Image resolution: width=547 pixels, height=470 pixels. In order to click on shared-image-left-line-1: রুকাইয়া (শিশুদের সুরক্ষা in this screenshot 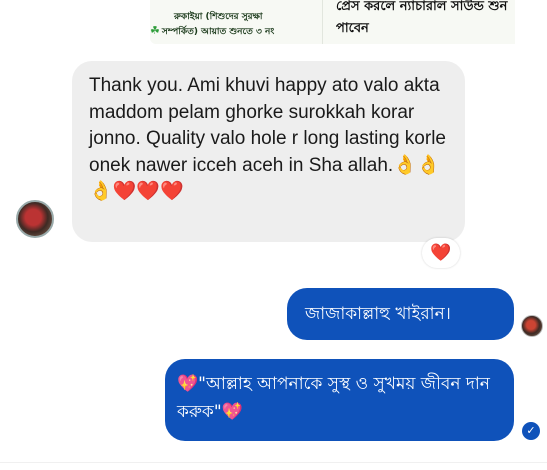, I will do `click(218, 17)`.